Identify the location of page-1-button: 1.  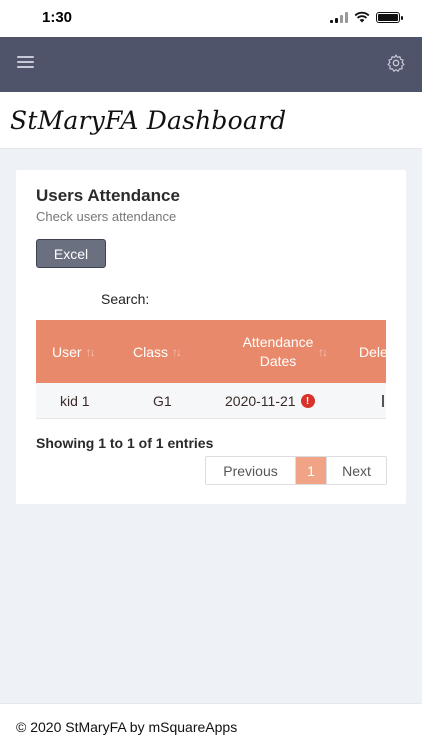
(311, 470).